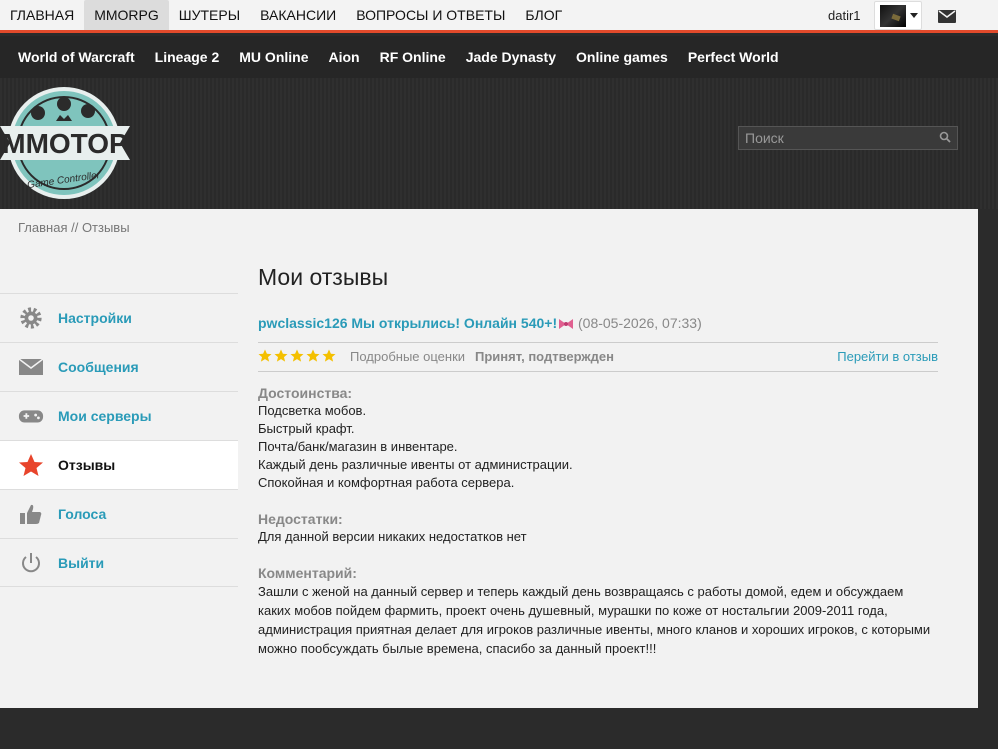 This screenshot has width=998, height=749. I want to click on sidebar-item-messages: Сообщения, so click(119, 366).